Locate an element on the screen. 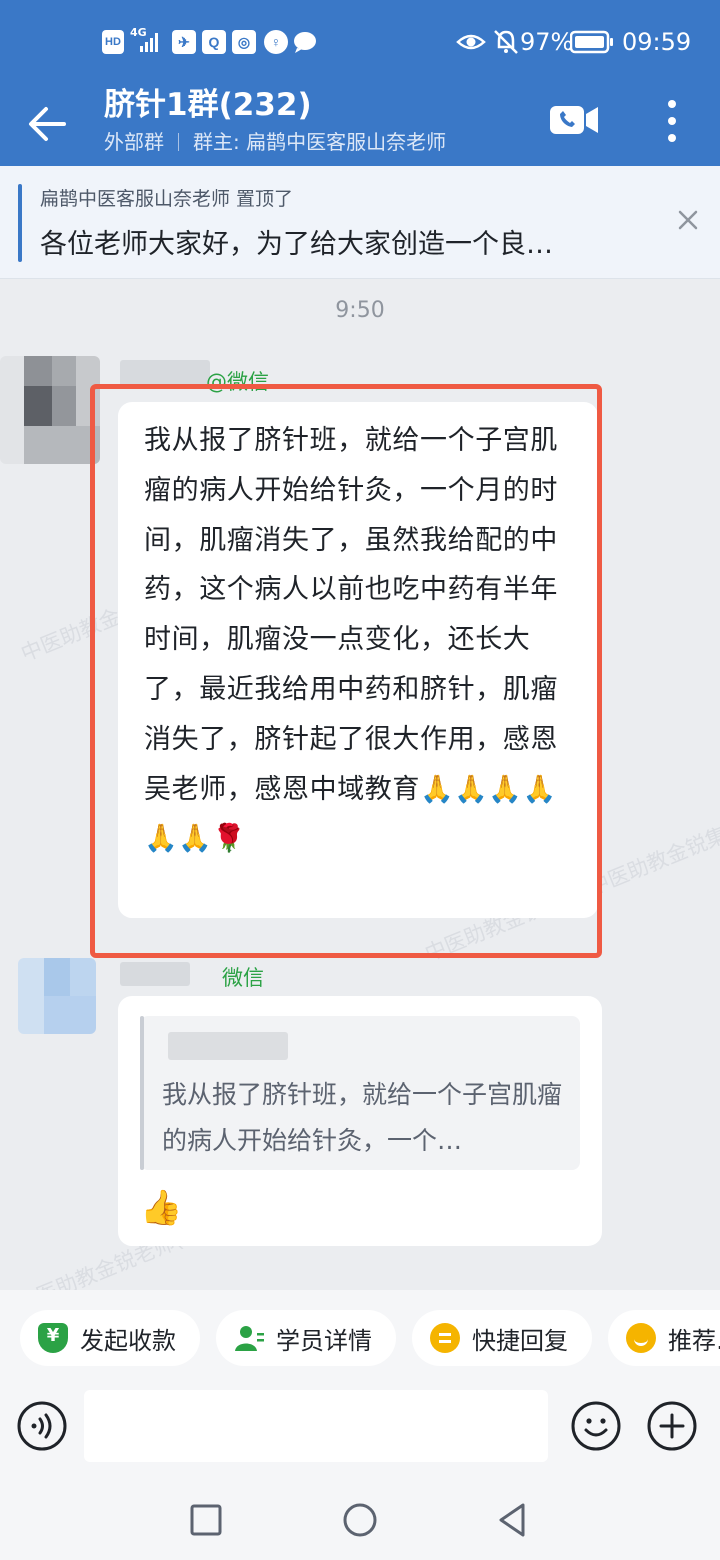 The height and width of the screenshot is (1560, 720). start-payment-button: ¥ 发起收款 is located at coordinates (110, 1338).